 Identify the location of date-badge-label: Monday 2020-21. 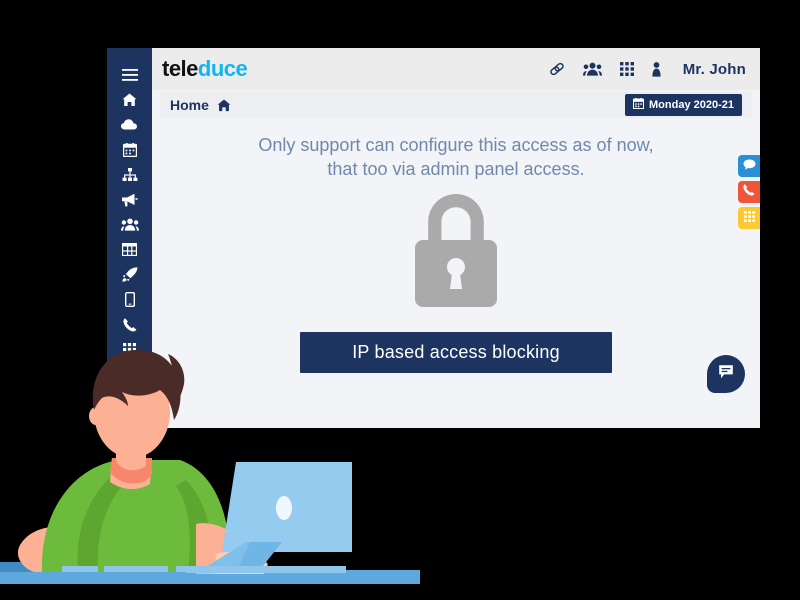
(691, 105).